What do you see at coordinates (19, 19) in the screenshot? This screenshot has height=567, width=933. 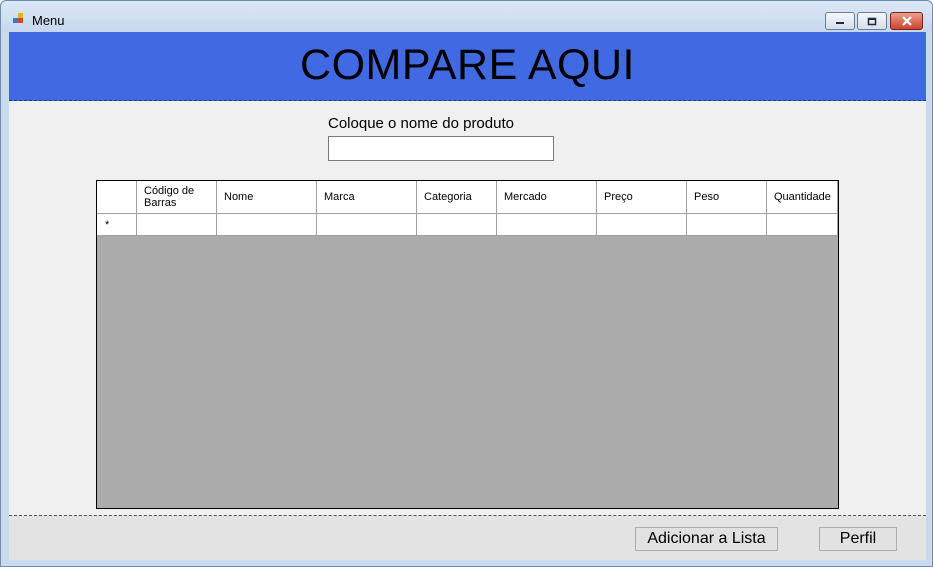 I see `app-icon` at bounding box center [19, 19].